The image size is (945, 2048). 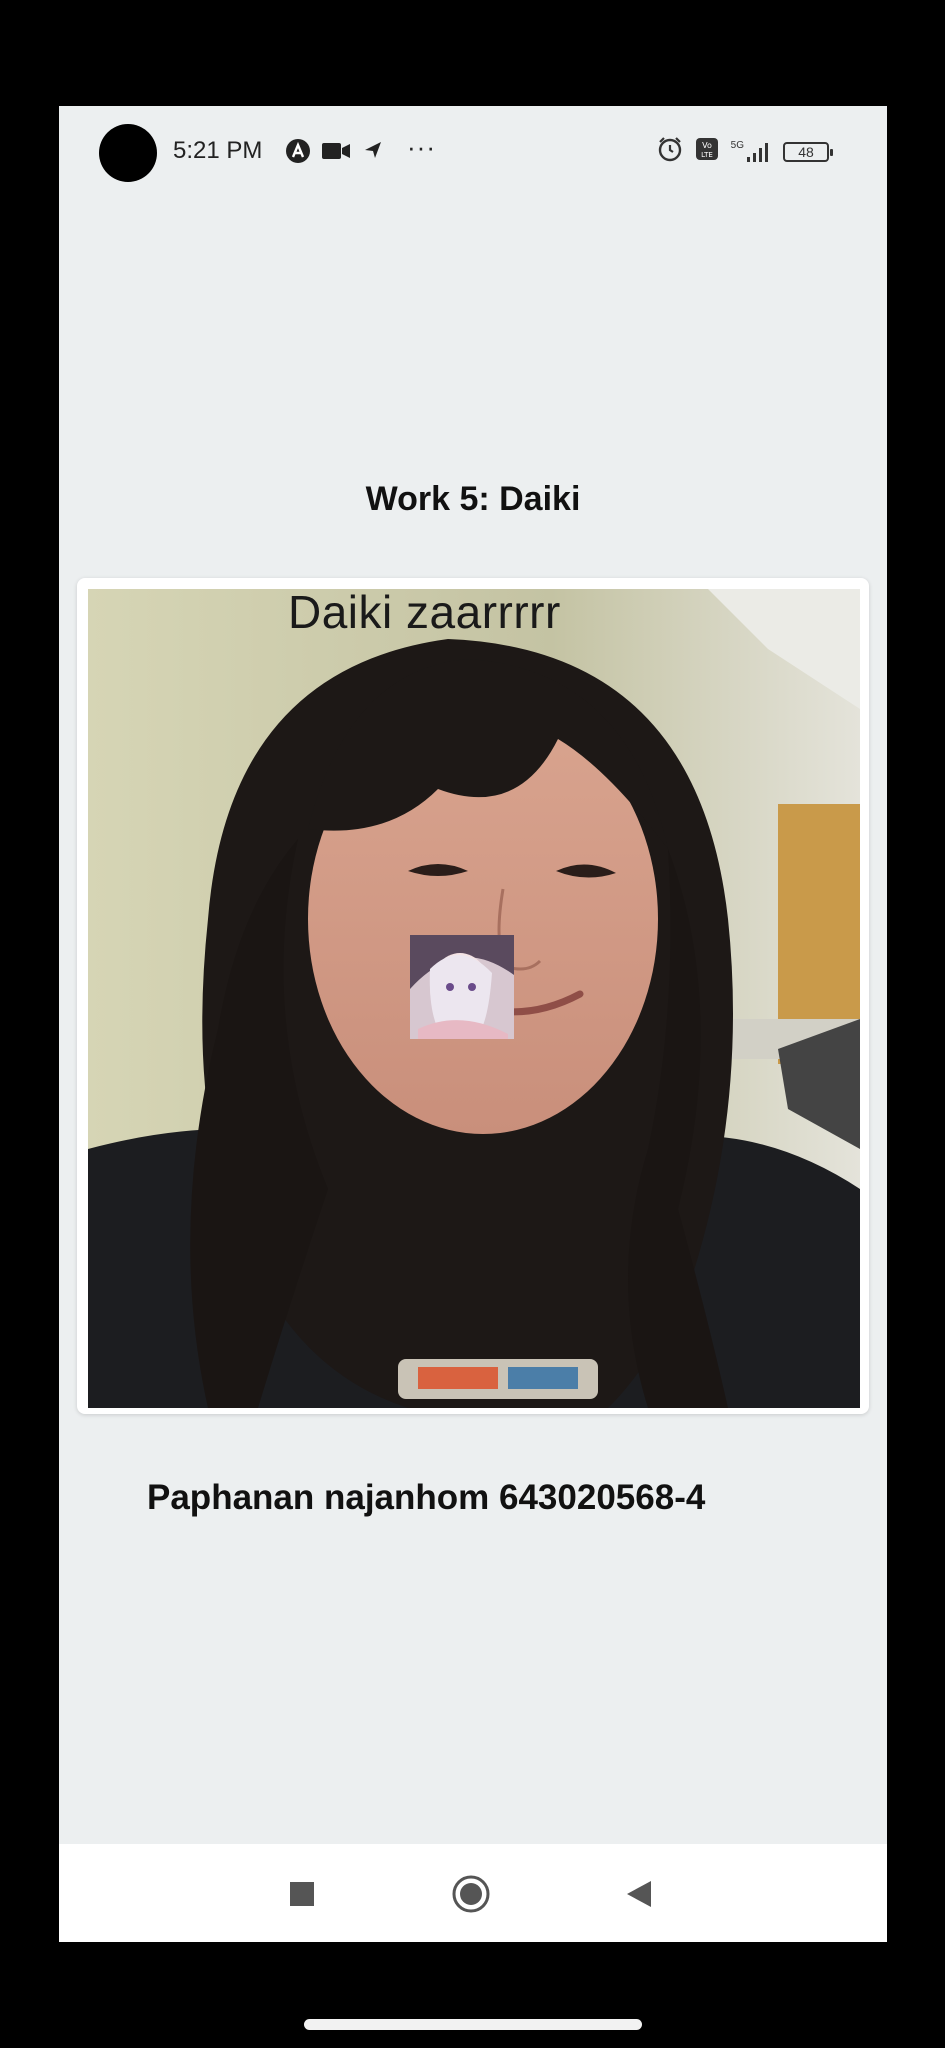 I want to click on status-bar: 5:21 PM ··· Vo LTE 5G 48, so click(x=473, y=151).